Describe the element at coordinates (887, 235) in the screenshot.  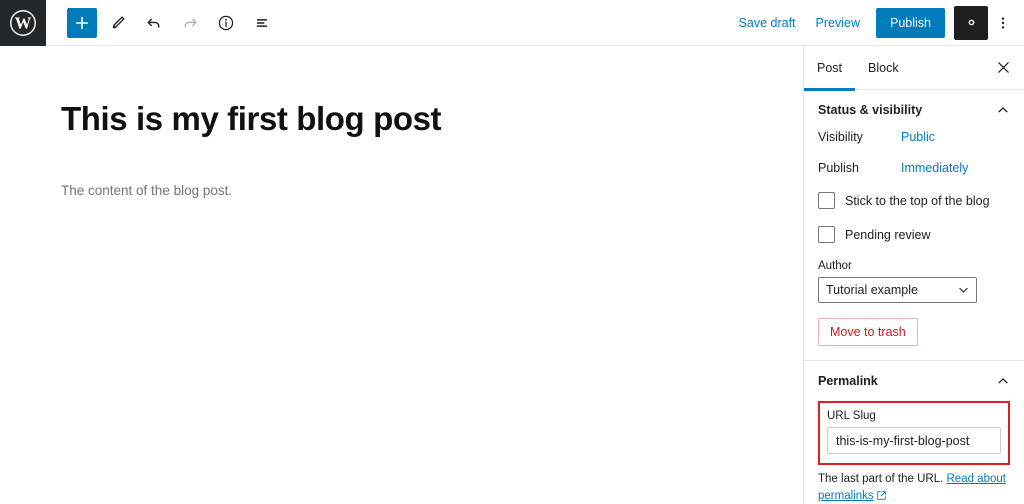
I see `pending-review-label: Pending review` at that location.